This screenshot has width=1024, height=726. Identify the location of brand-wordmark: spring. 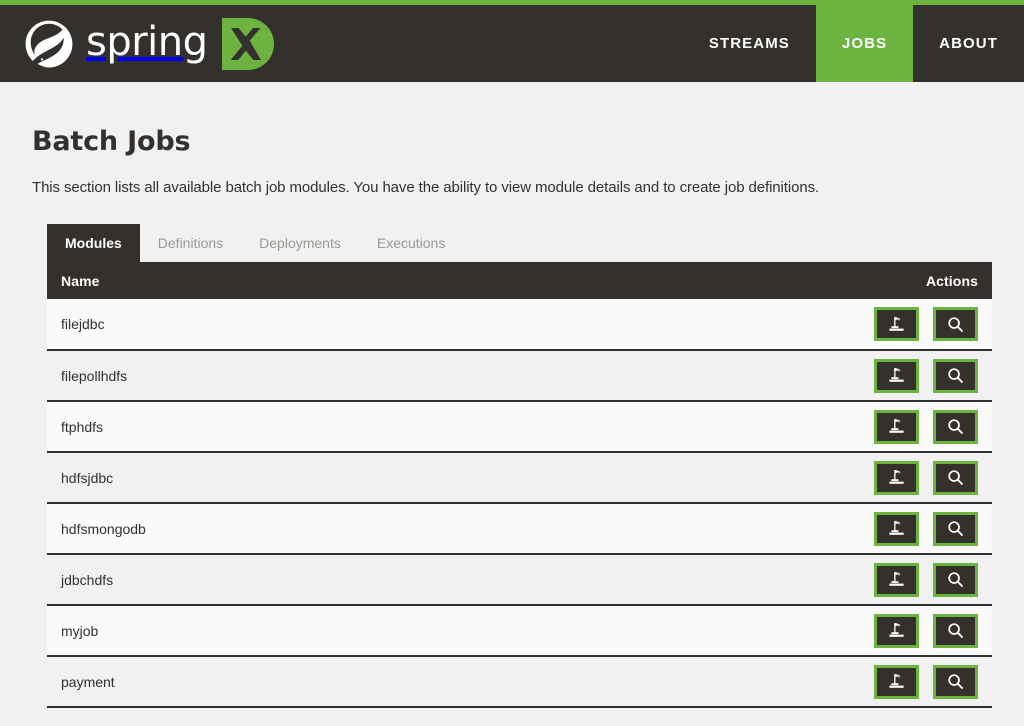
(147, 41).